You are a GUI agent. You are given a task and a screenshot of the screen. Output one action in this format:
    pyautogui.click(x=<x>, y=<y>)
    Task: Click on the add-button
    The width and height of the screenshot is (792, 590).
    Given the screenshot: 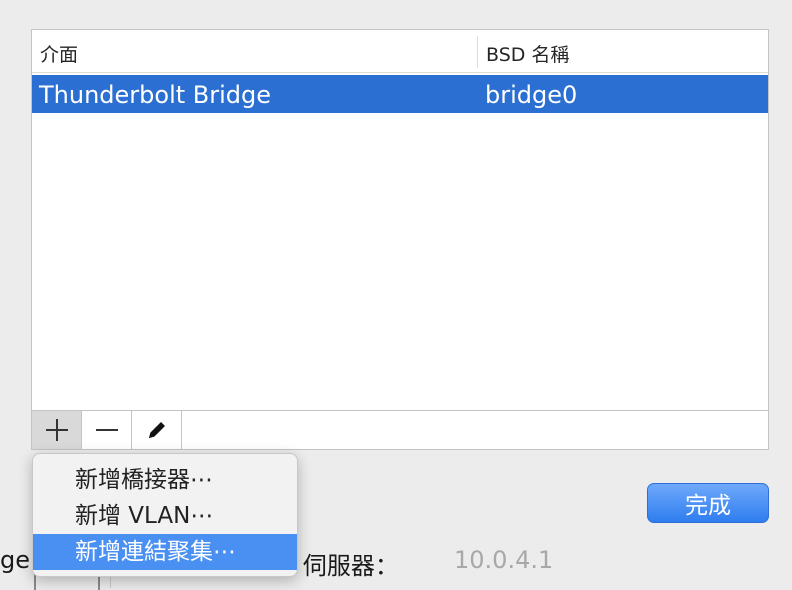 What is the action you would take?
    pyautogui.click(x=57, y=430)
    